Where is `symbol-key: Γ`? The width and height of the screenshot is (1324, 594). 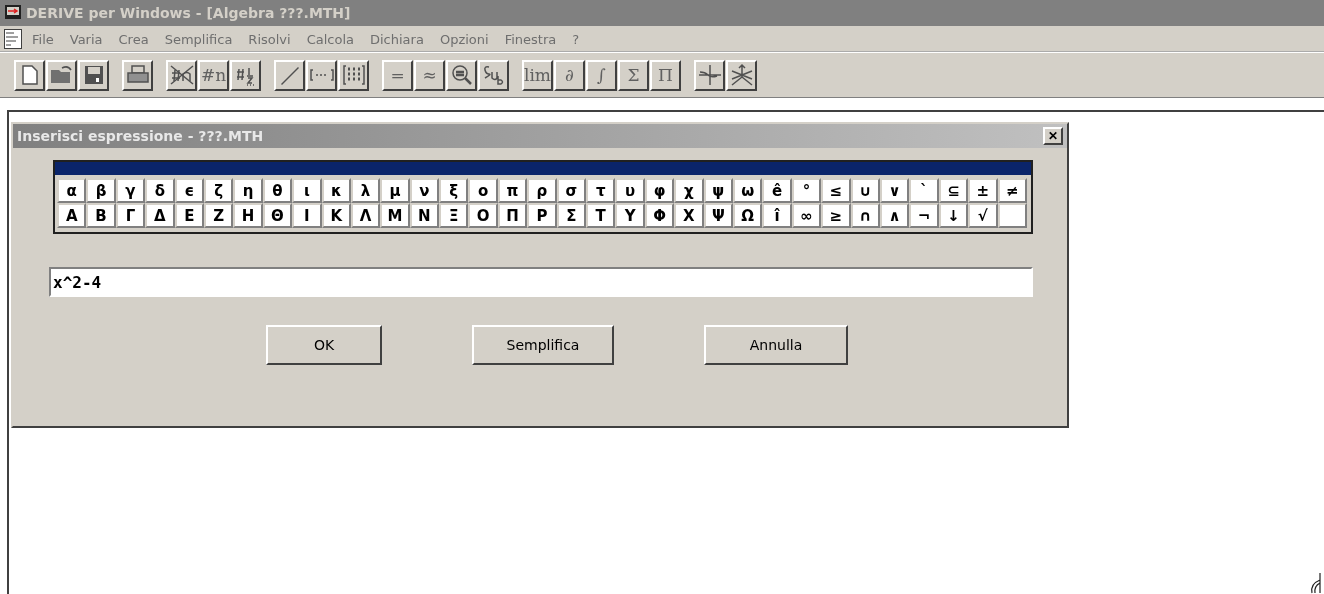 symbol-key: Γ is located at coordinates (130, 215).